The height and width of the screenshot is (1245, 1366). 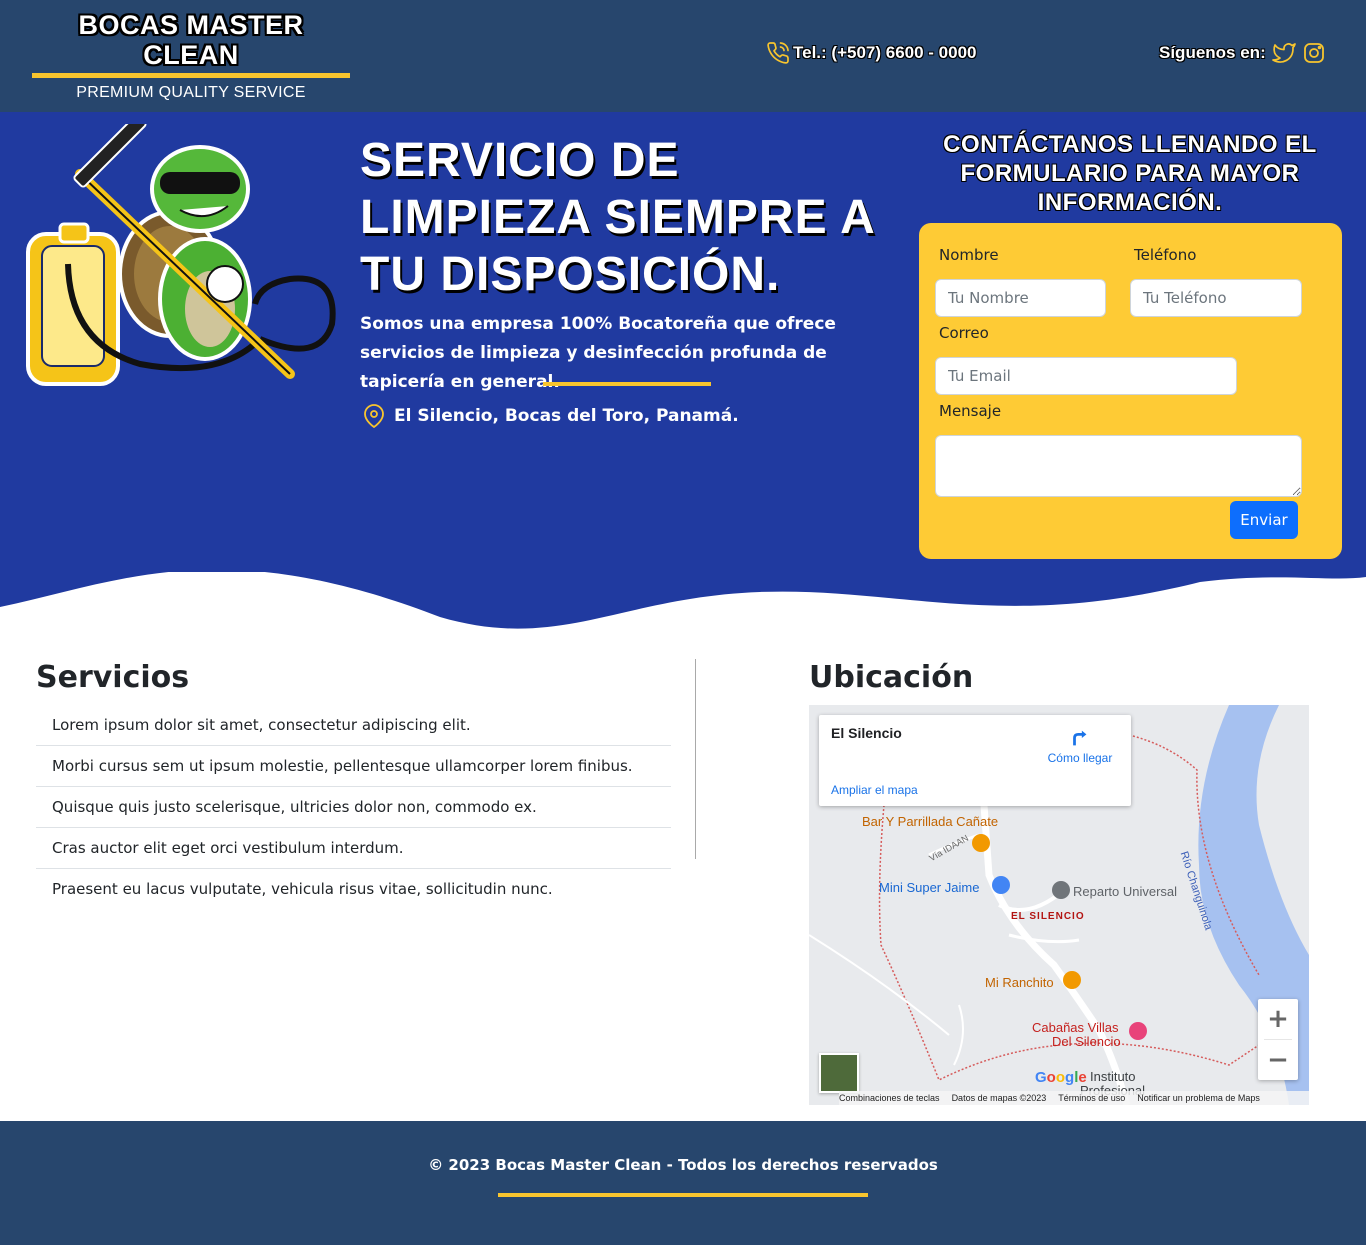 What do you see at coordinates (1061, 1077) in the screenshot?
I see `google-logo: Google` at bounding box center [1061, 1077].